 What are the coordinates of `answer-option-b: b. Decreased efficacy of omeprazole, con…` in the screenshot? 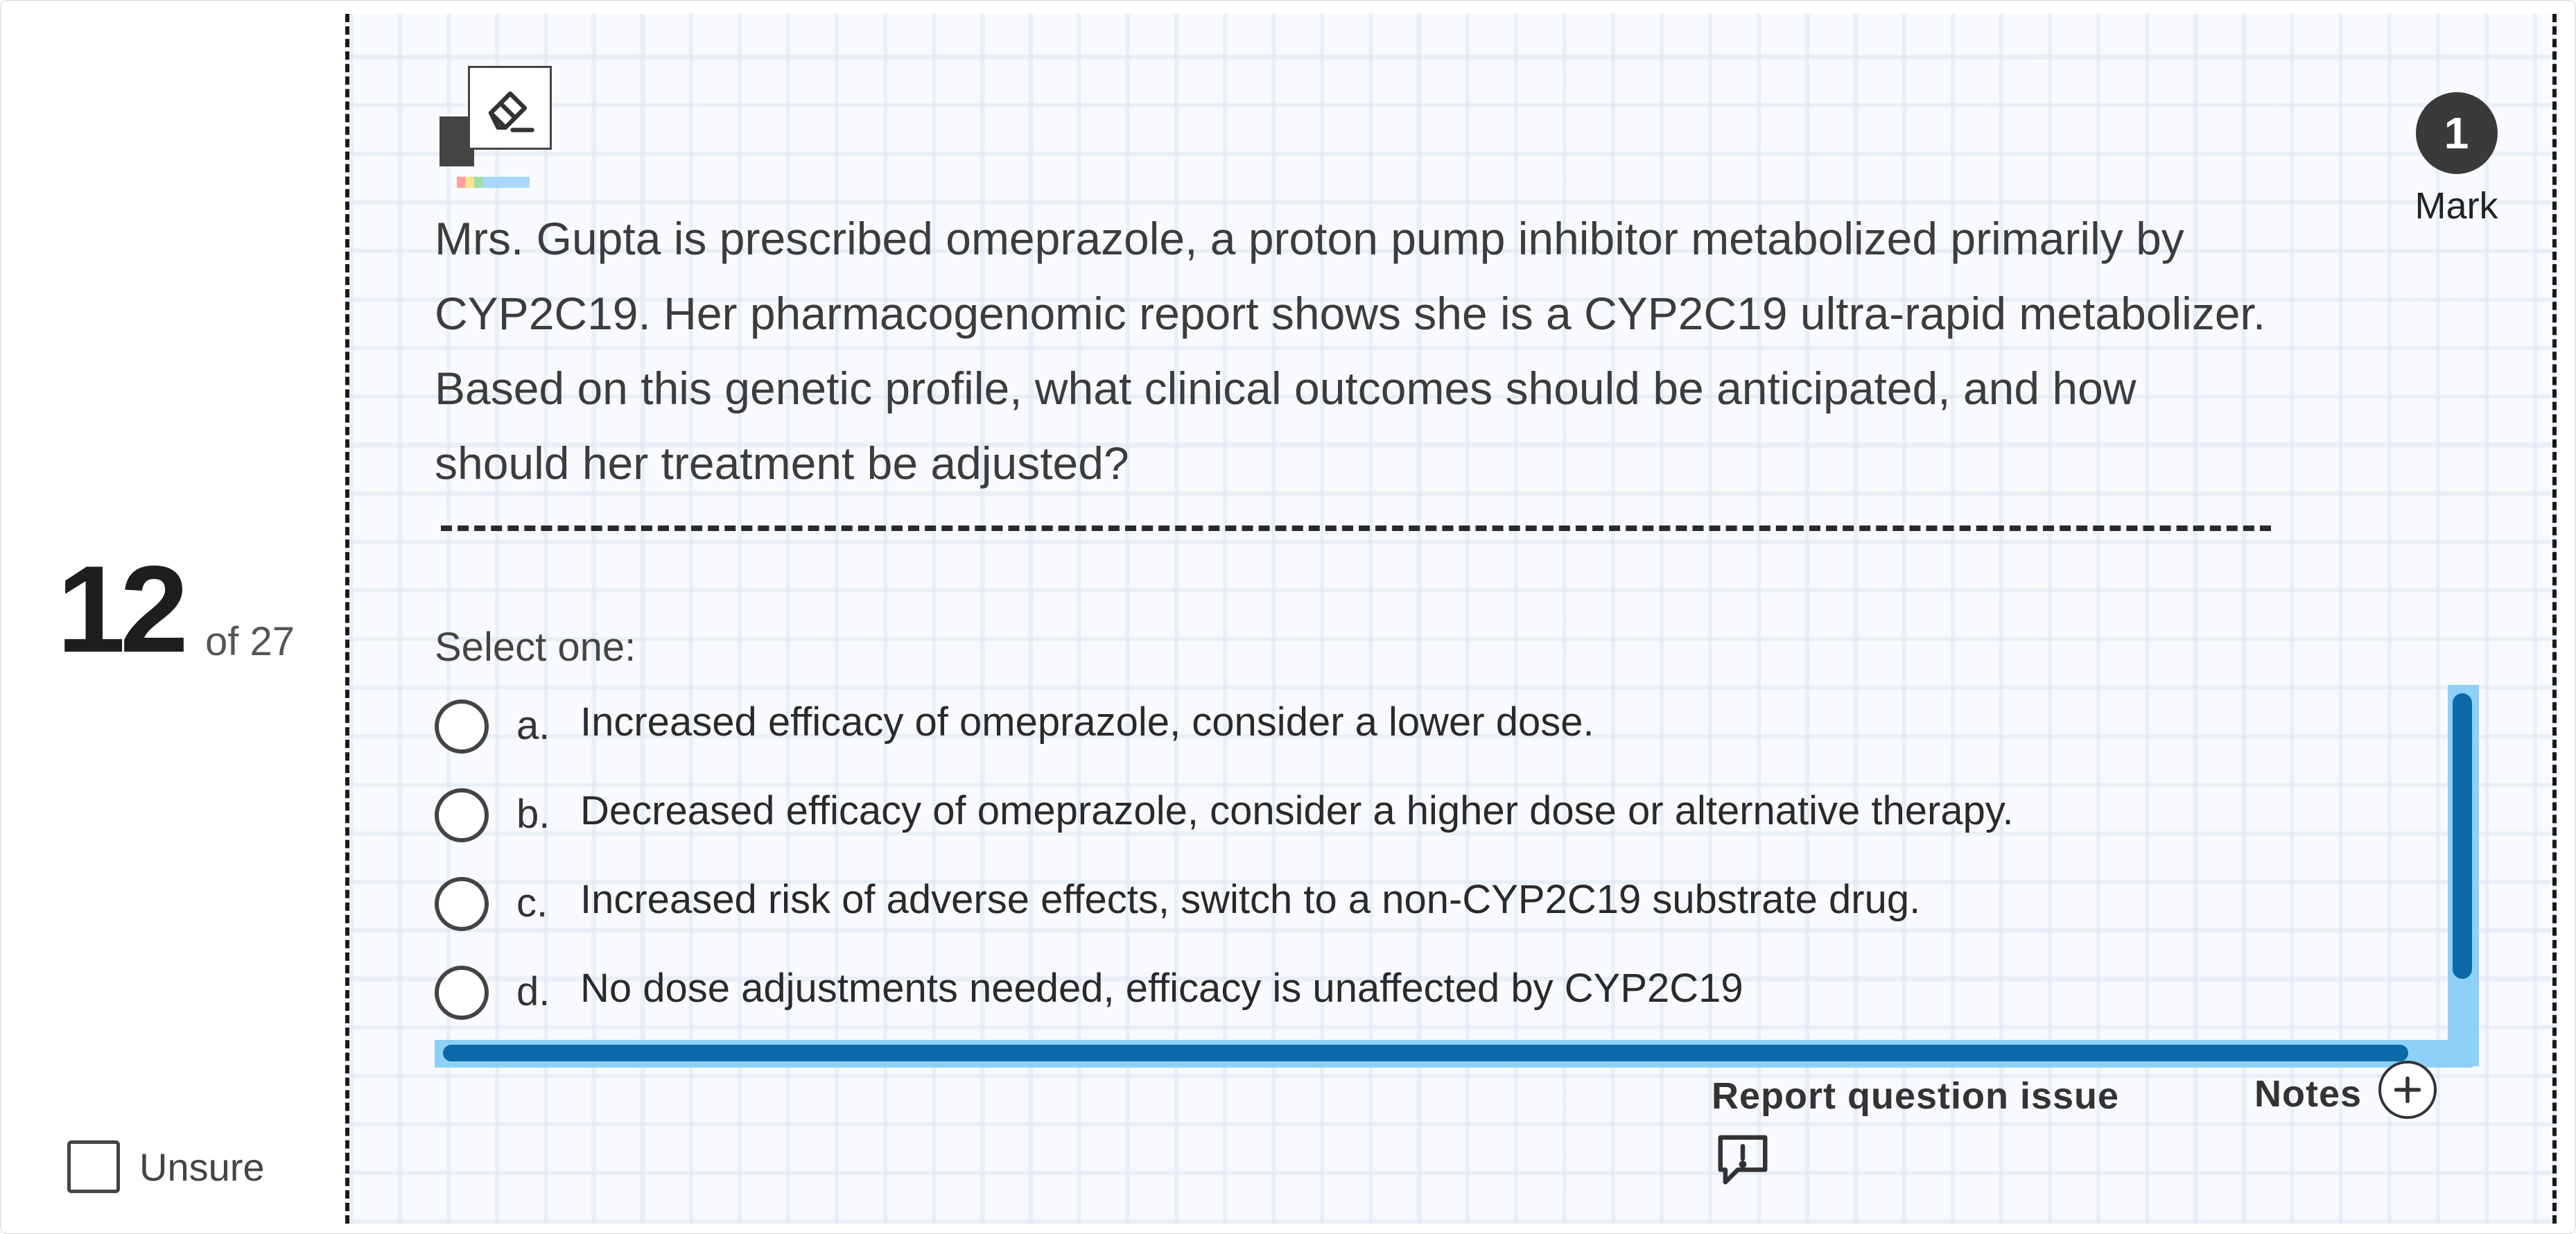 It's located at (1336, 823).